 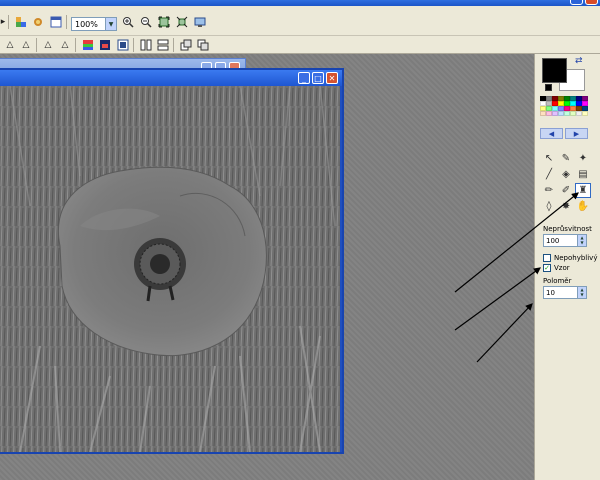 What do you see at coordinates (163, 45) in the screenshot?
I see `rows-icon` at bounding box center [163, 45].